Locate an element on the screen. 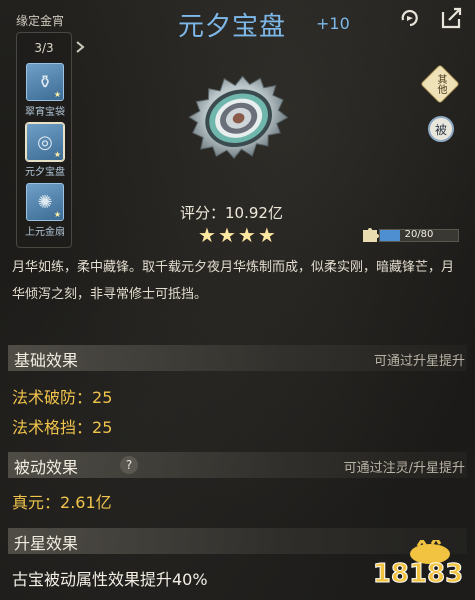 This screenshot has height=600, width=475. passive-effects-note: 可通过注灵/升星提升 is located at coordinates (404, 468).